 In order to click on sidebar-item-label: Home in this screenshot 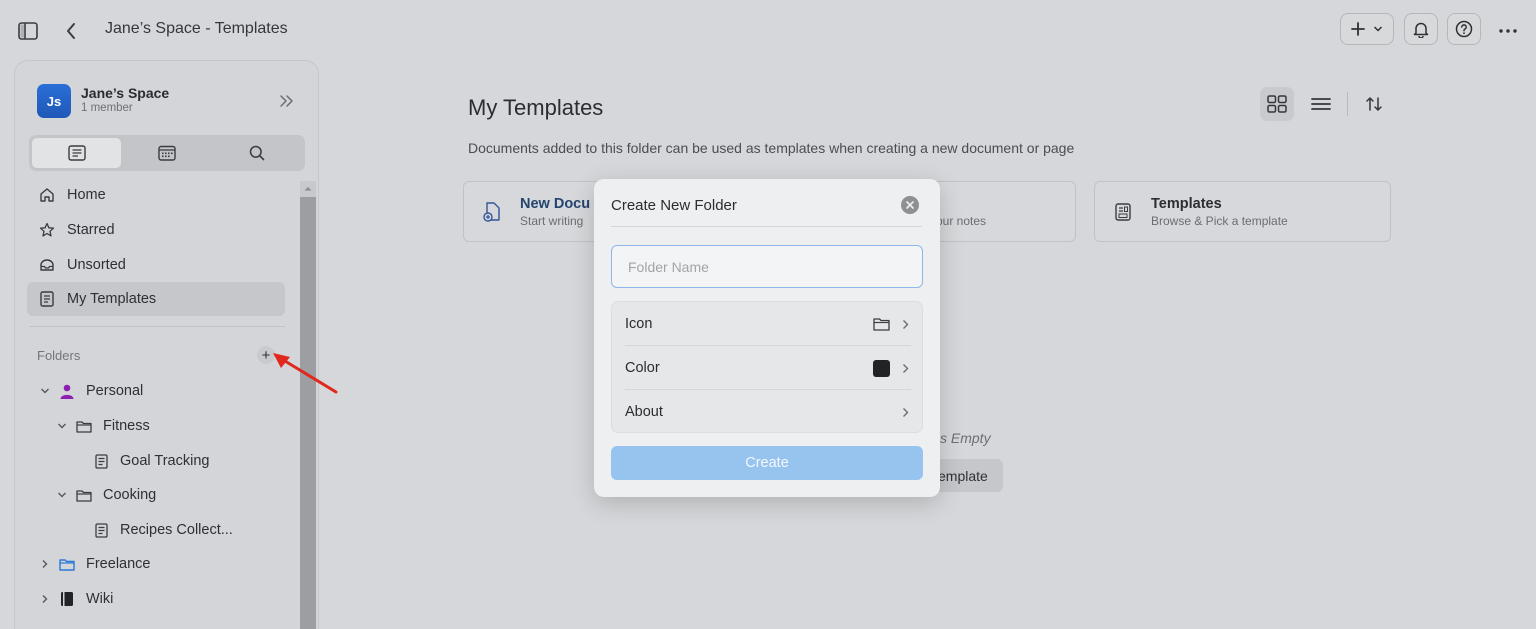, I will do `click(86, 195)`.